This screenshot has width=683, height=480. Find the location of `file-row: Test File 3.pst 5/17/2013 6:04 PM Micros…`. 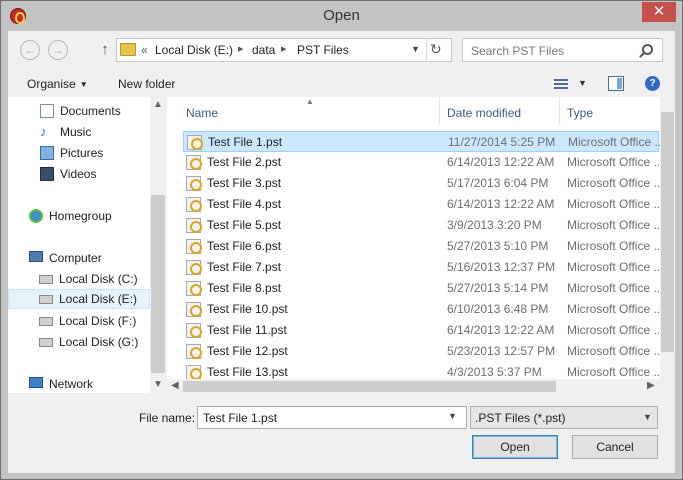

file-row: Test File 3.pst 5/17/2013 6:04 PM Micros… is located at coordinates (421, 183).